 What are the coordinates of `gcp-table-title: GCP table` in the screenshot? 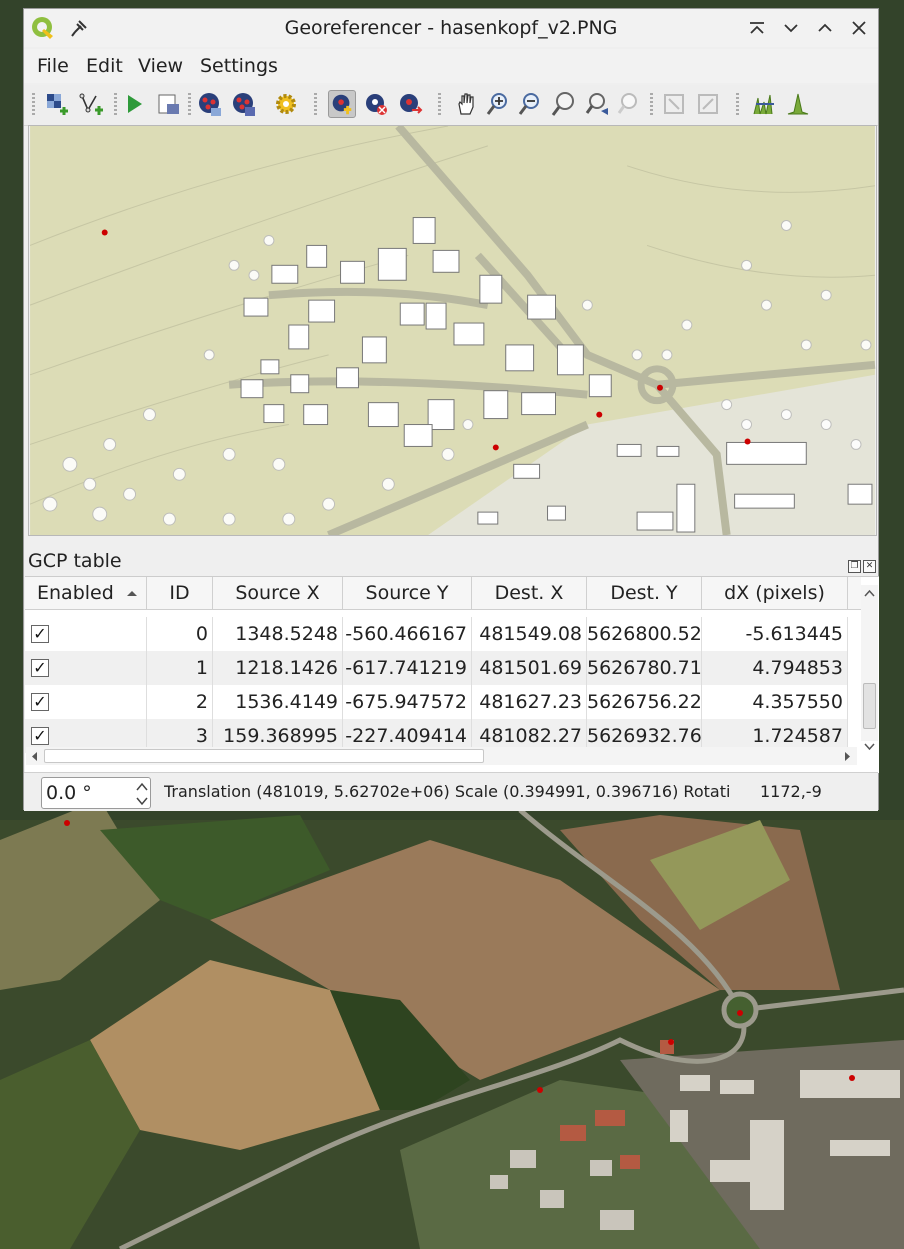 It's located at (75, 561).